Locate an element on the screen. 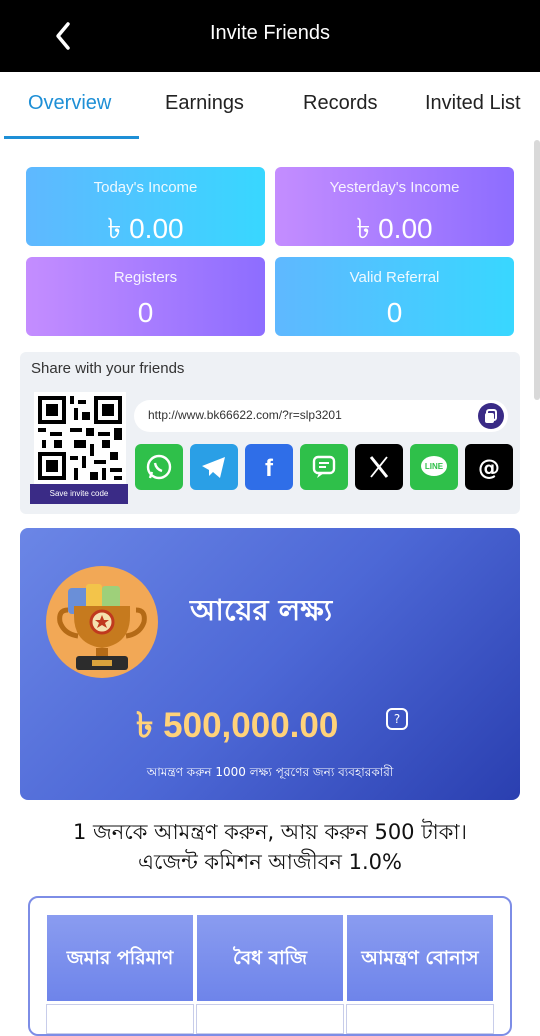 The height and width of the screenshot is (1036, 540). line-icon: LINE is located at coordinates (434, 466).